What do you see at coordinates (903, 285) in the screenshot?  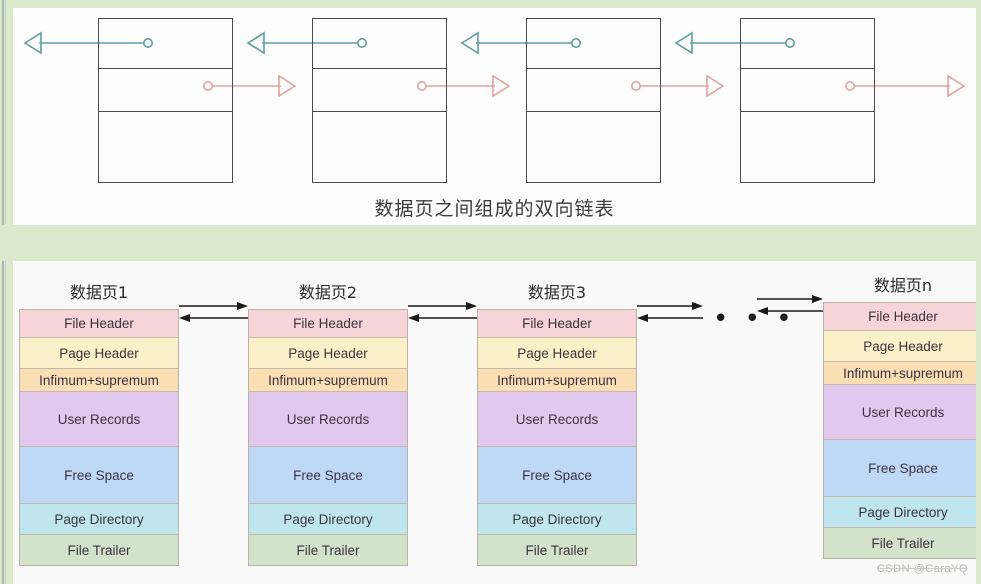 I see `page-title: 数据页n` at bounding box center [903, 285].